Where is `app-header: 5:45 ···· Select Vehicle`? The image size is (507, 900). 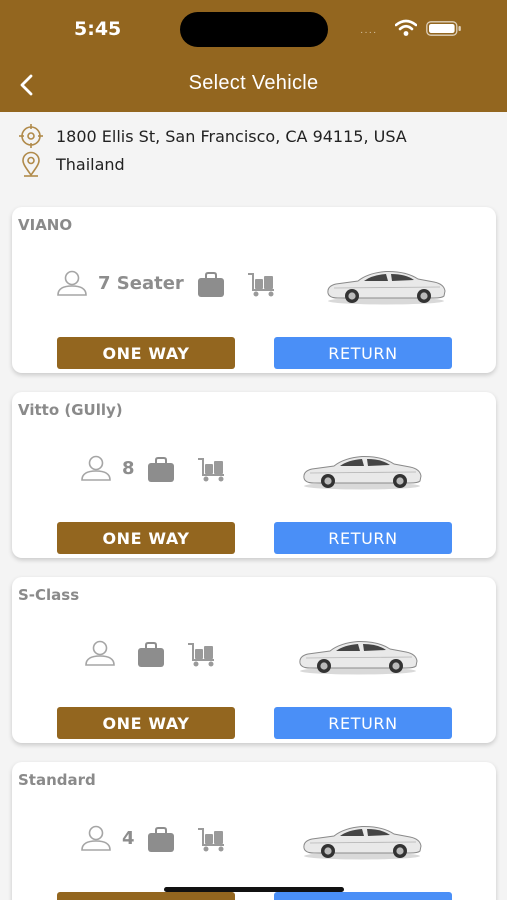 app-header: 5:45 ···· Select Vehicle is located at coordinates (253, 56).